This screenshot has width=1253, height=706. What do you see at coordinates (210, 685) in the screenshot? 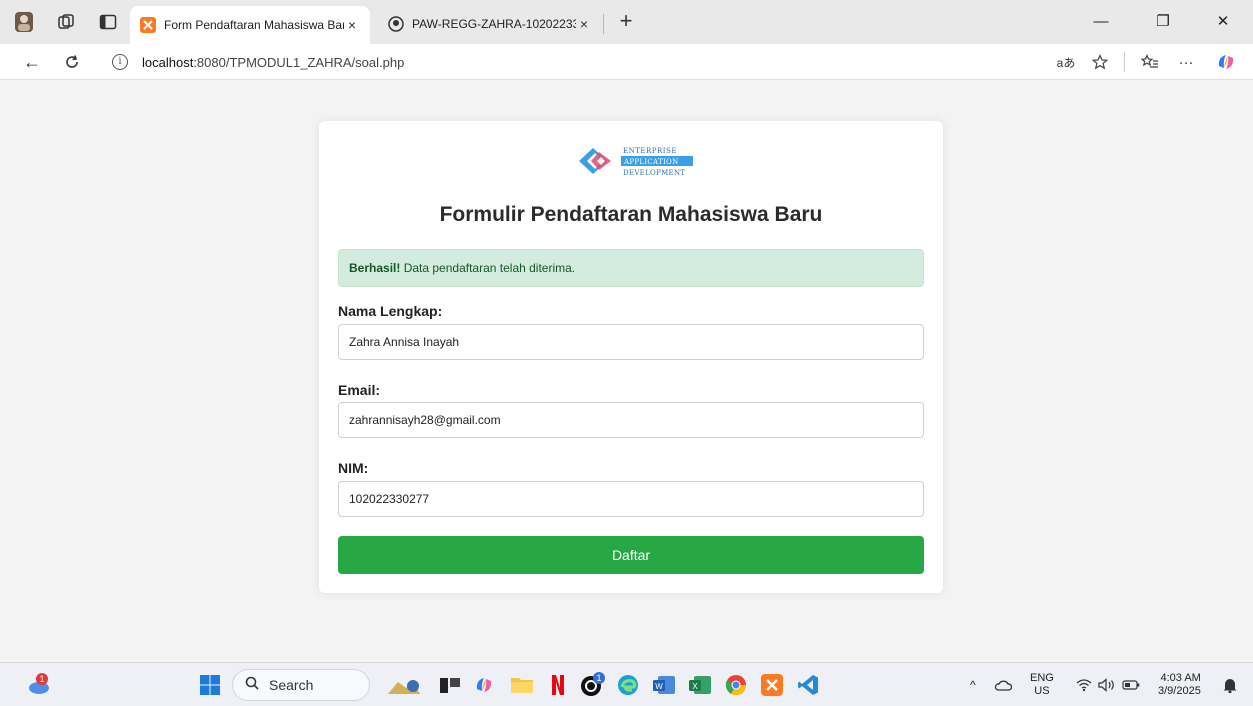
I see `start-windows-icon` at bounding box center [210, 685].